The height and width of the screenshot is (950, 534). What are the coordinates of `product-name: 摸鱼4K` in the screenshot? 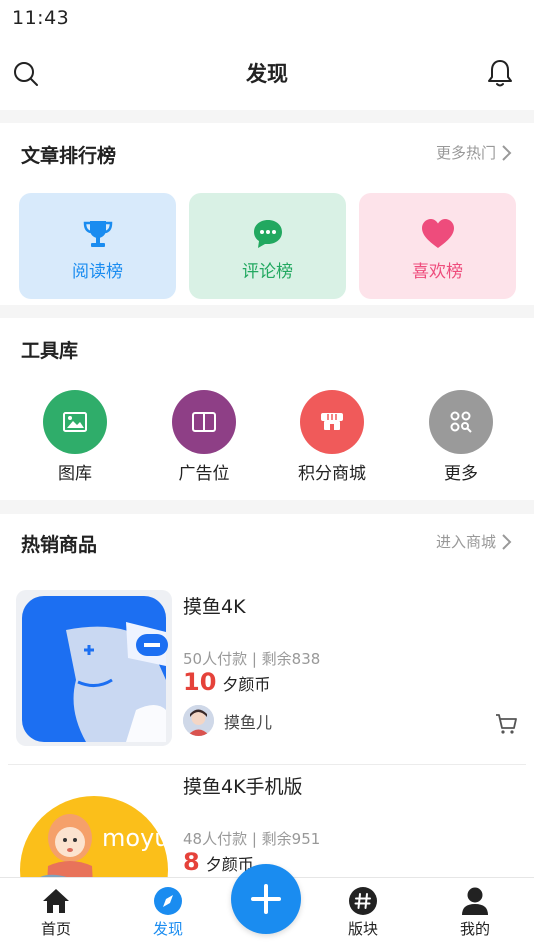 It's located at (214, 607).